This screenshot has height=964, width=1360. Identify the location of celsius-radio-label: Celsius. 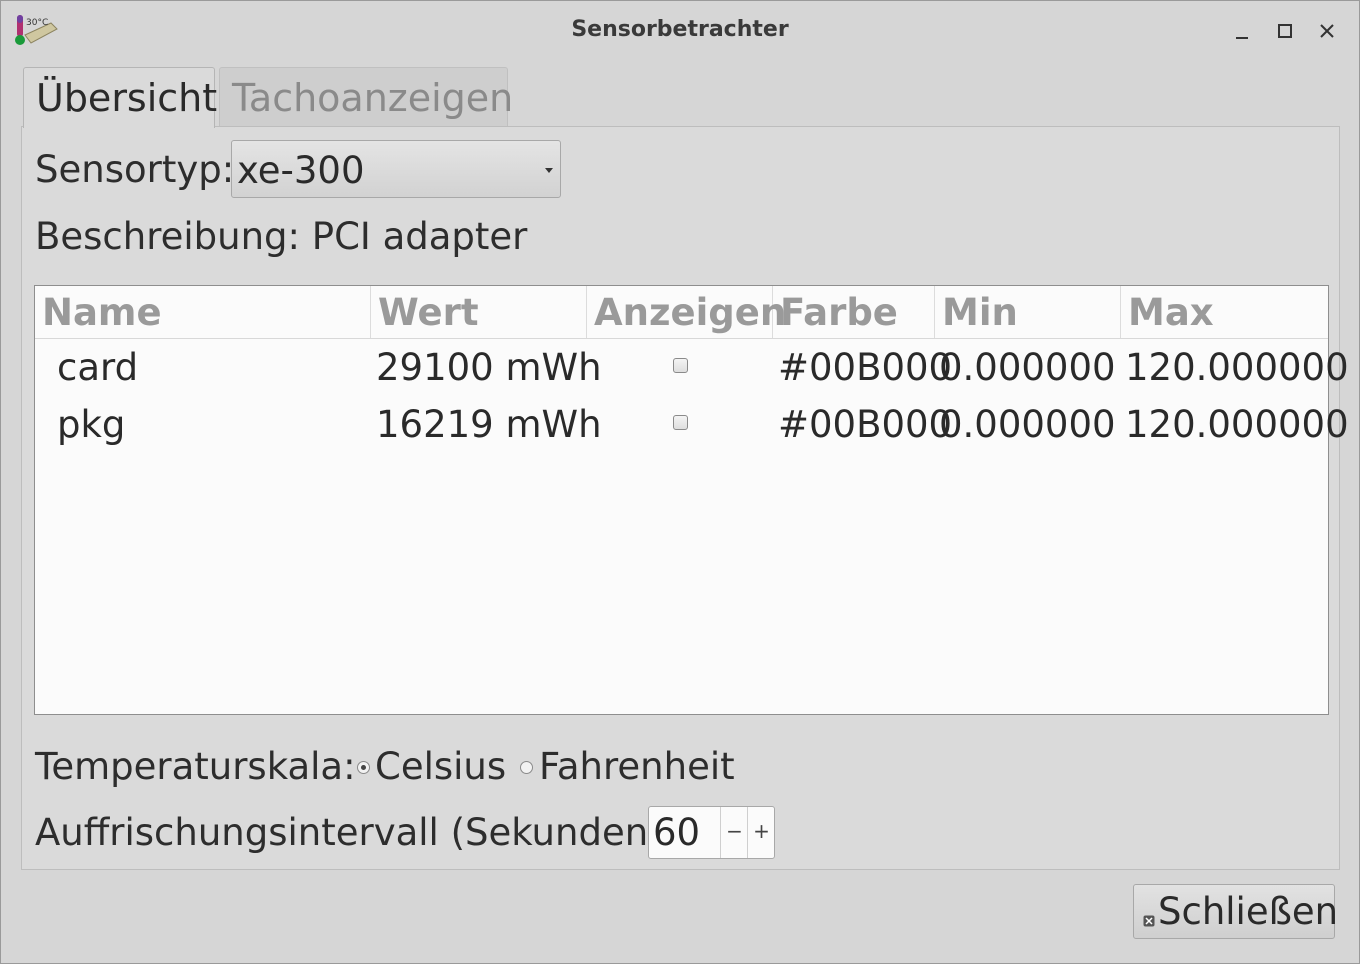
(440, 766).